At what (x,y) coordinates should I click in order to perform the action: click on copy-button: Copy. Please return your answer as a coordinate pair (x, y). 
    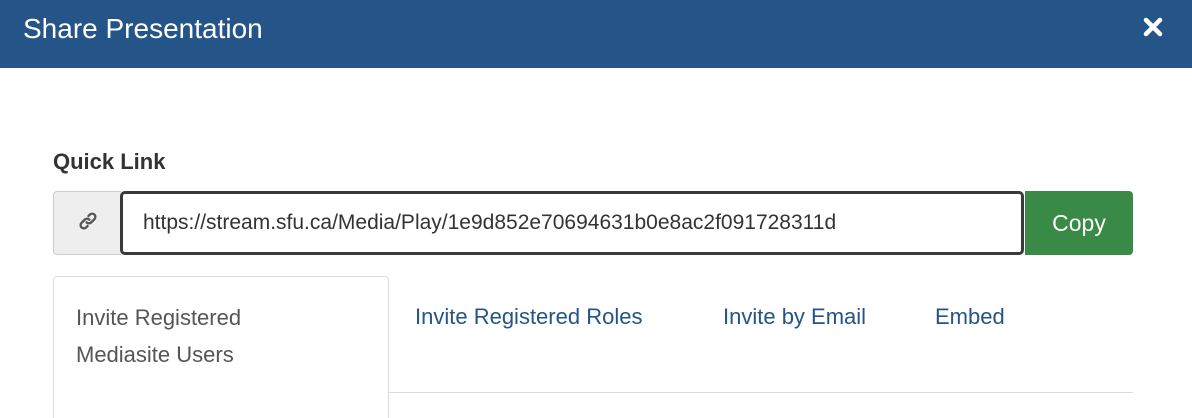
    Looking at the image, I should click on (1079, 223).